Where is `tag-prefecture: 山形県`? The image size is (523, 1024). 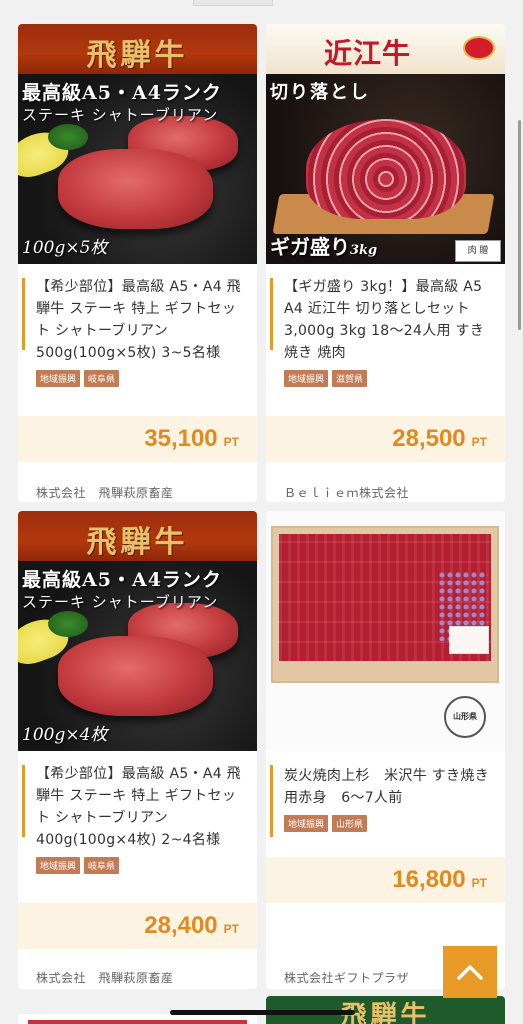
tag-prefecture: 山形県 is located at coordinates (350, 823).